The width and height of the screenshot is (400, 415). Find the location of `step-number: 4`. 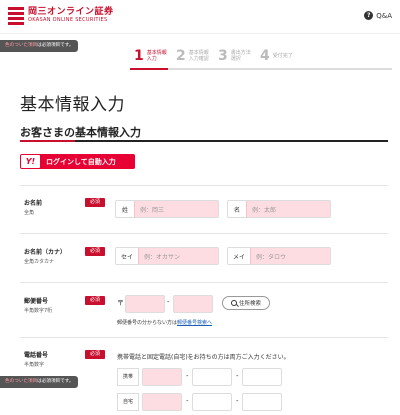

step-number: 4 is located at coordinates (265, 56).